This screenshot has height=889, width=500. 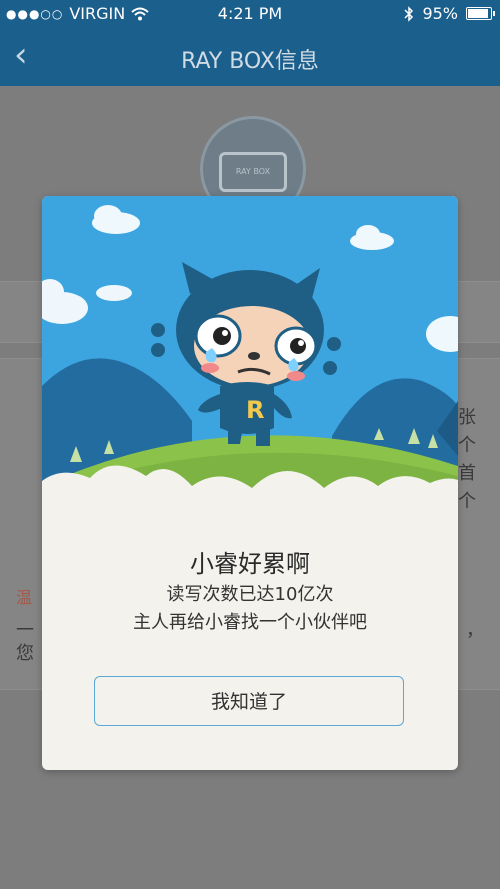 I want to click on mascot-badge: R, so click(x=255, y=410).